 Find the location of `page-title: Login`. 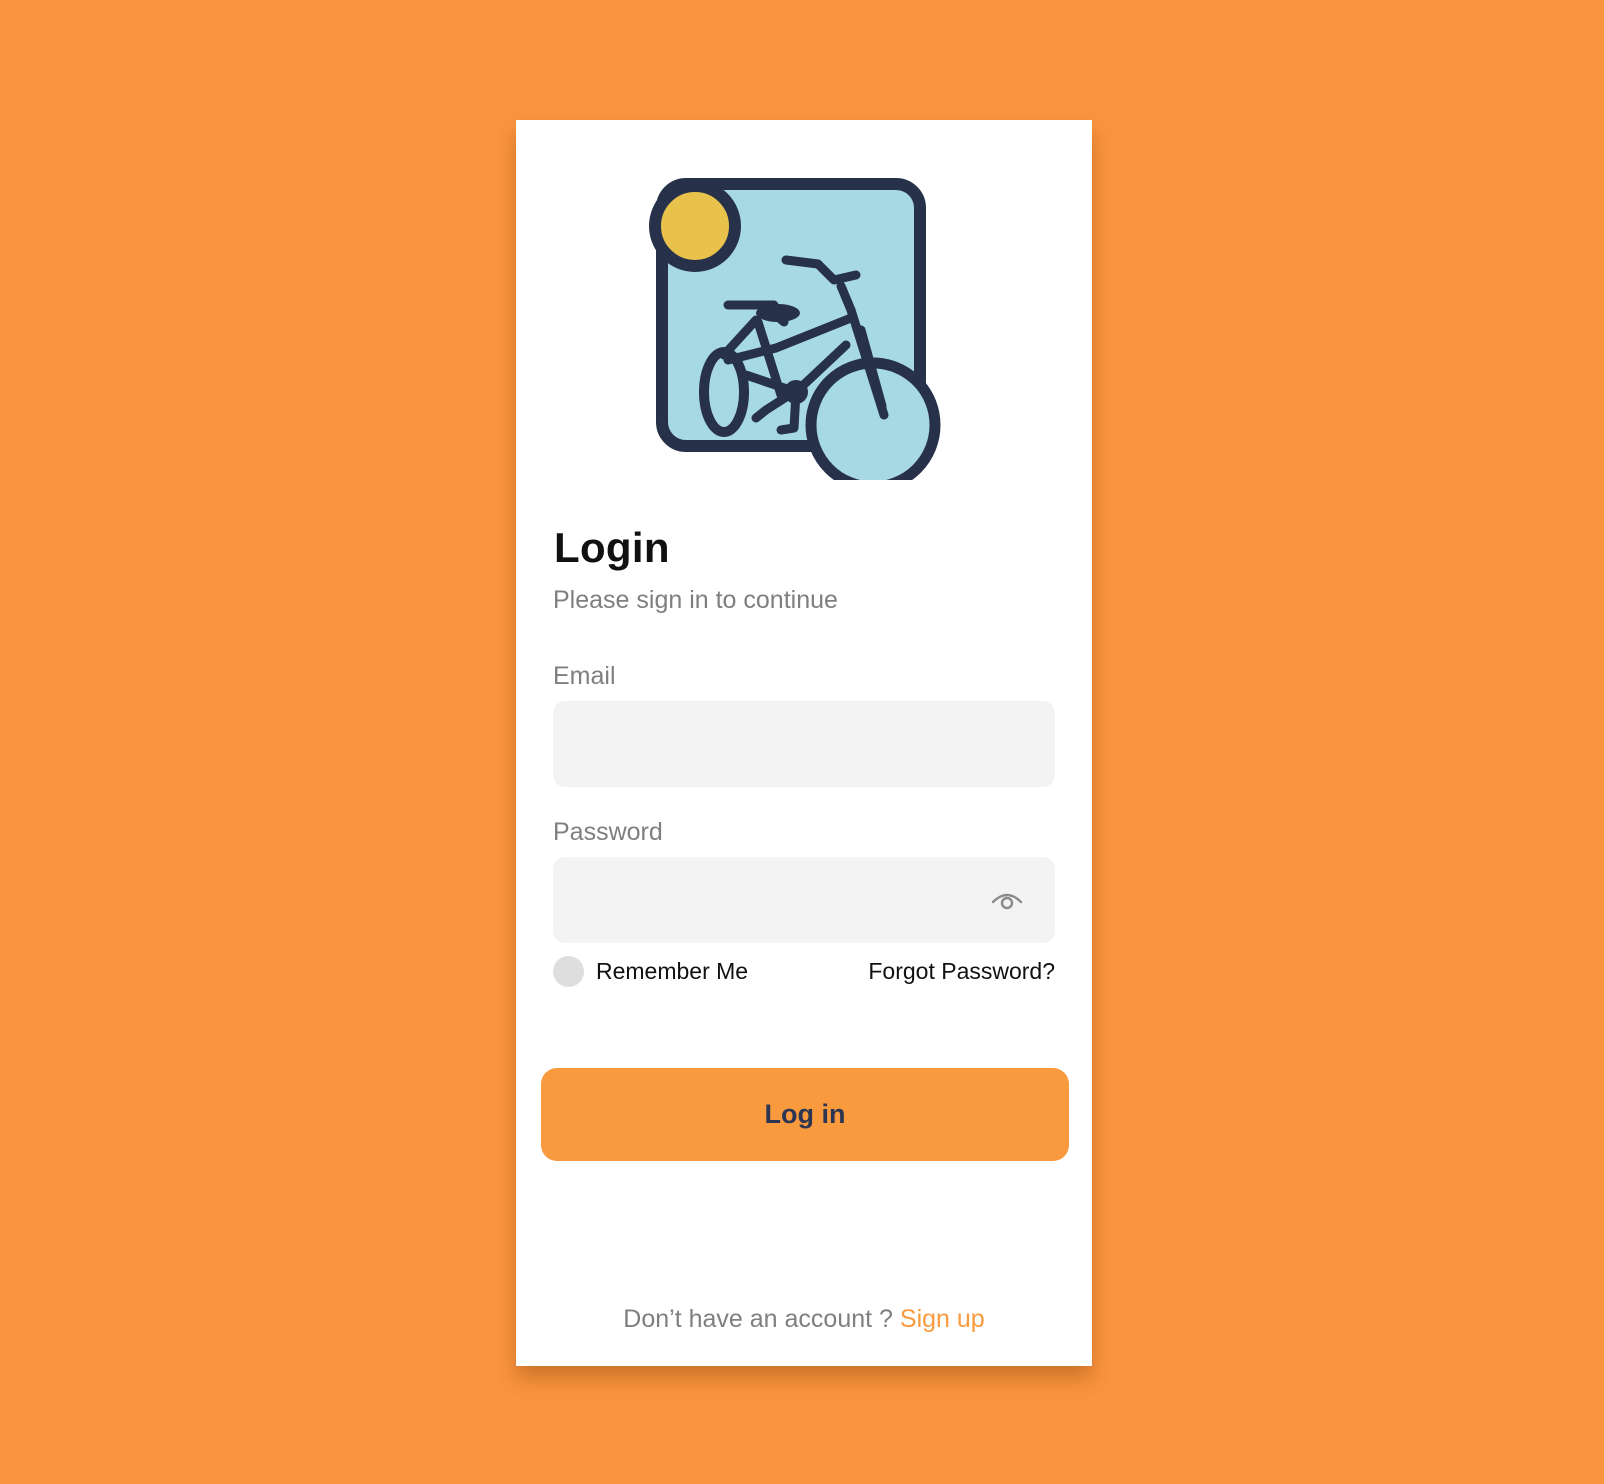

page-title: Login is located at coordinates (612, 547).